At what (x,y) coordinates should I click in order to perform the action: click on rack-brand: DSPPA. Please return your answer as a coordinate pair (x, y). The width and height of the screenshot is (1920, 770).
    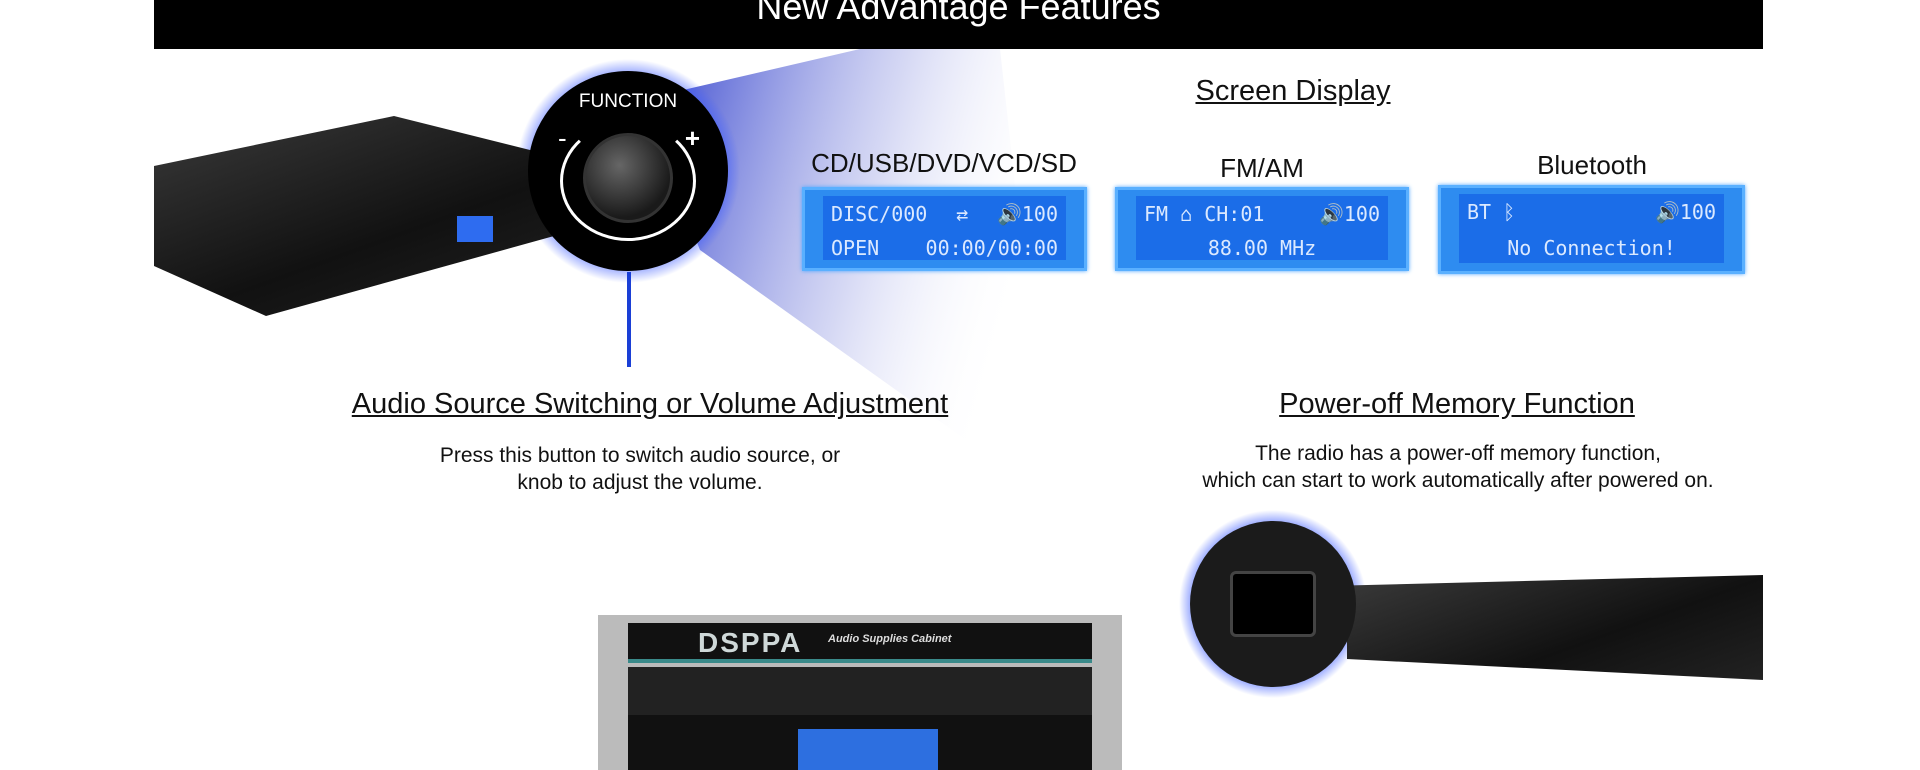
    Looking at the image, I should click on (750, 642).